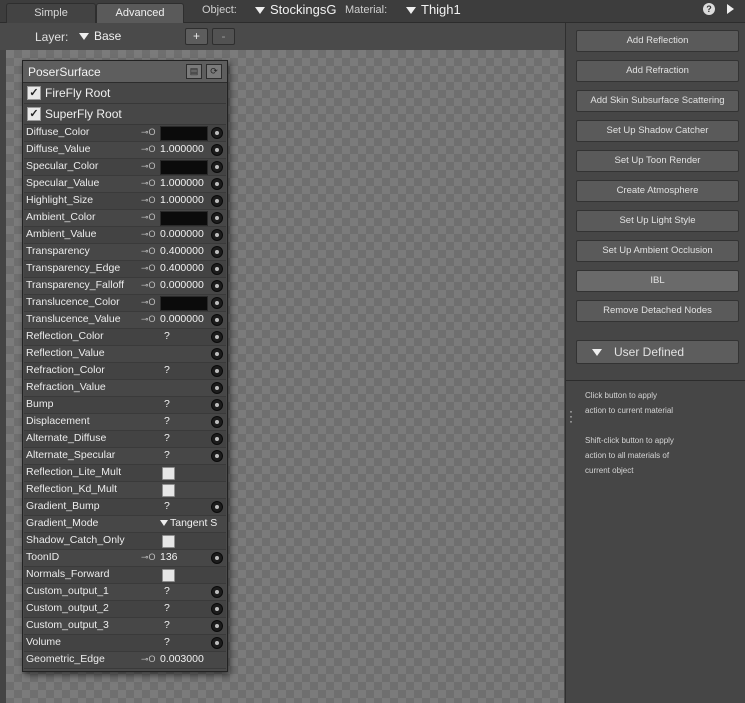 The image size is (745, 703). I want to click on param-row: Specular_Color ⊸O, so click(125, 167).